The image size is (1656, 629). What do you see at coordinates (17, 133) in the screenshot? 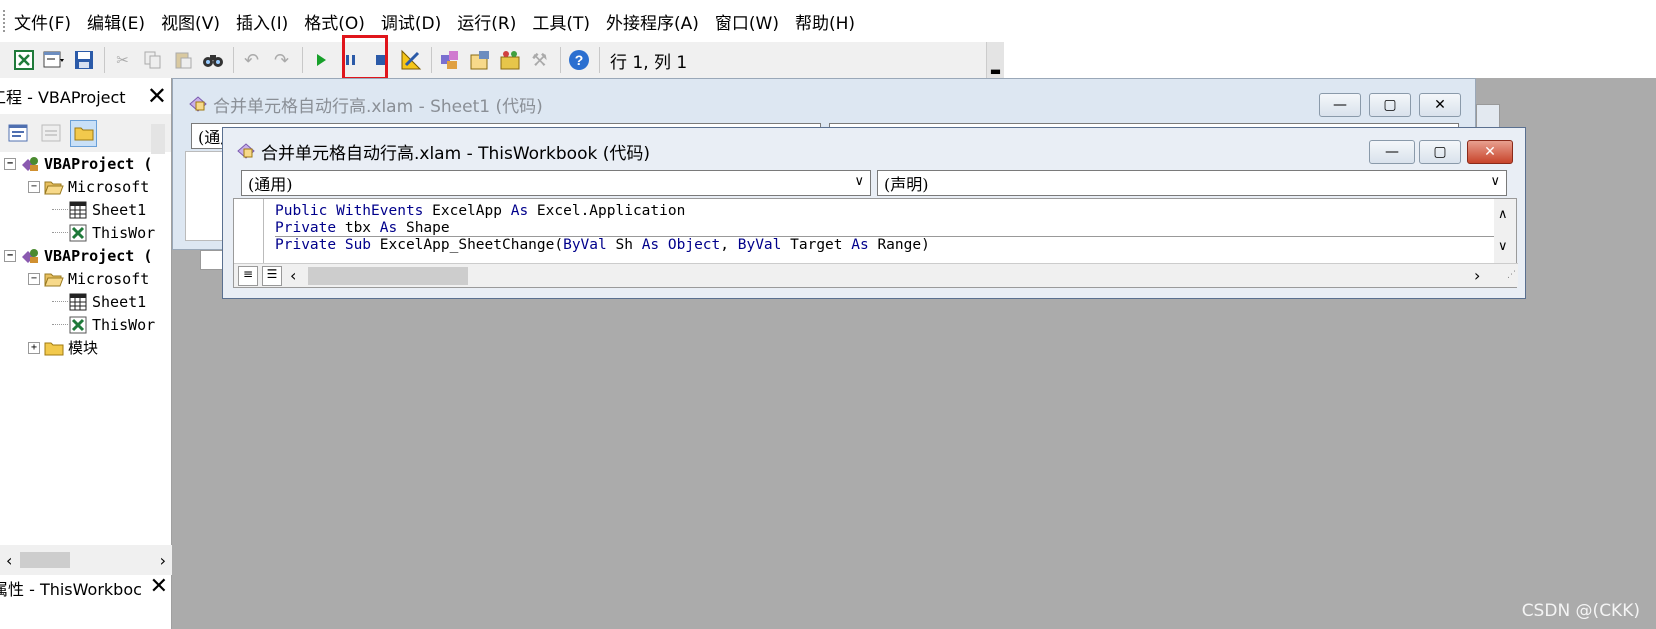
I see `view-code-icon` at bounding box center [17, 133].